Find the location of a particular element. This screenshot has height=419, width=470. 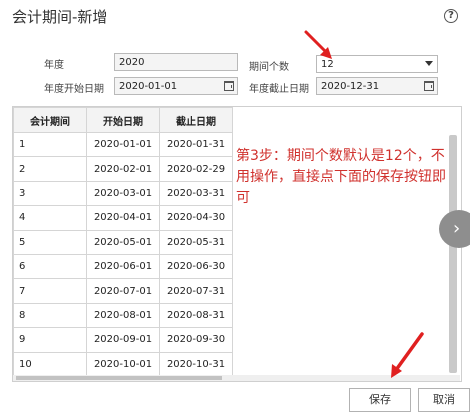

period-cell: 6 is located at coordinates (50, 266).